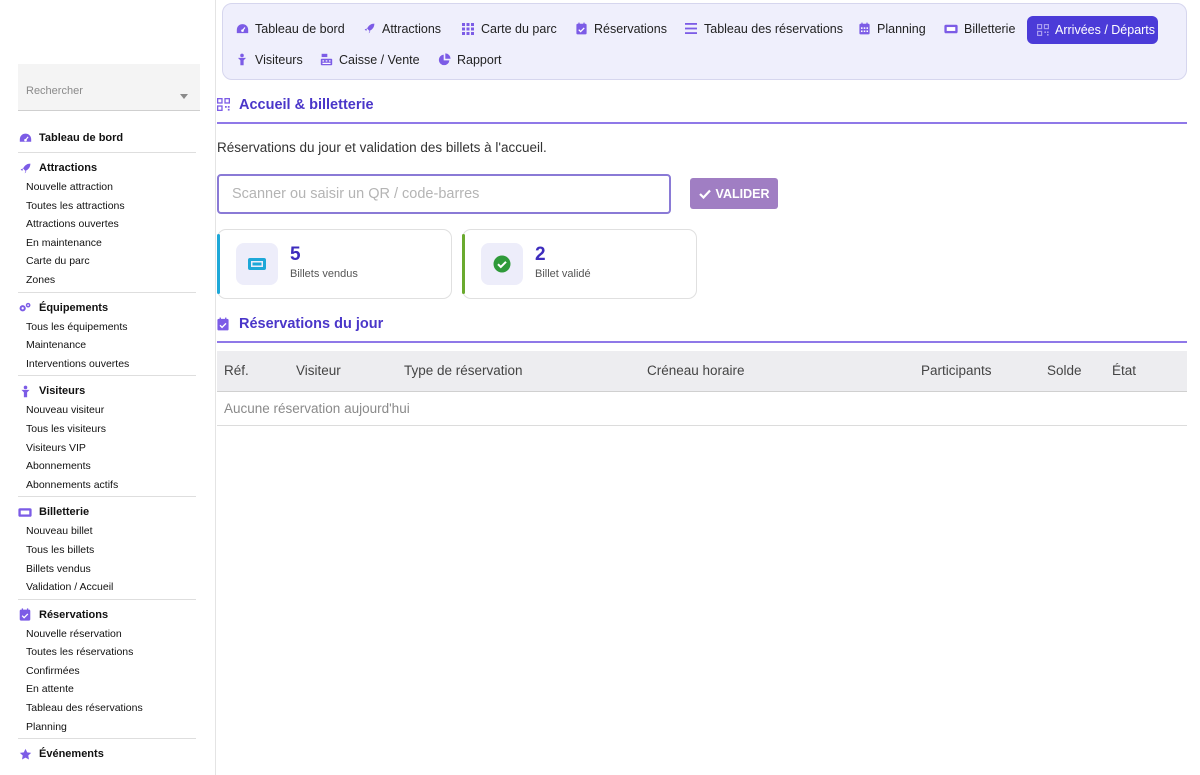  Describe the element at coordinates (444, 194) in the screenshot. I see `scan-input` at that location.